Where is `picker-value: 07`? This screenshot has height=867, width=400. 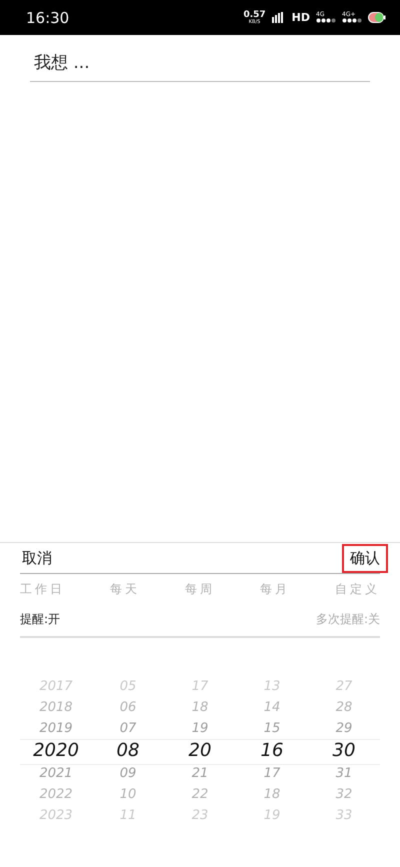
picker-value: 07 is located at coordinates (128, 728).